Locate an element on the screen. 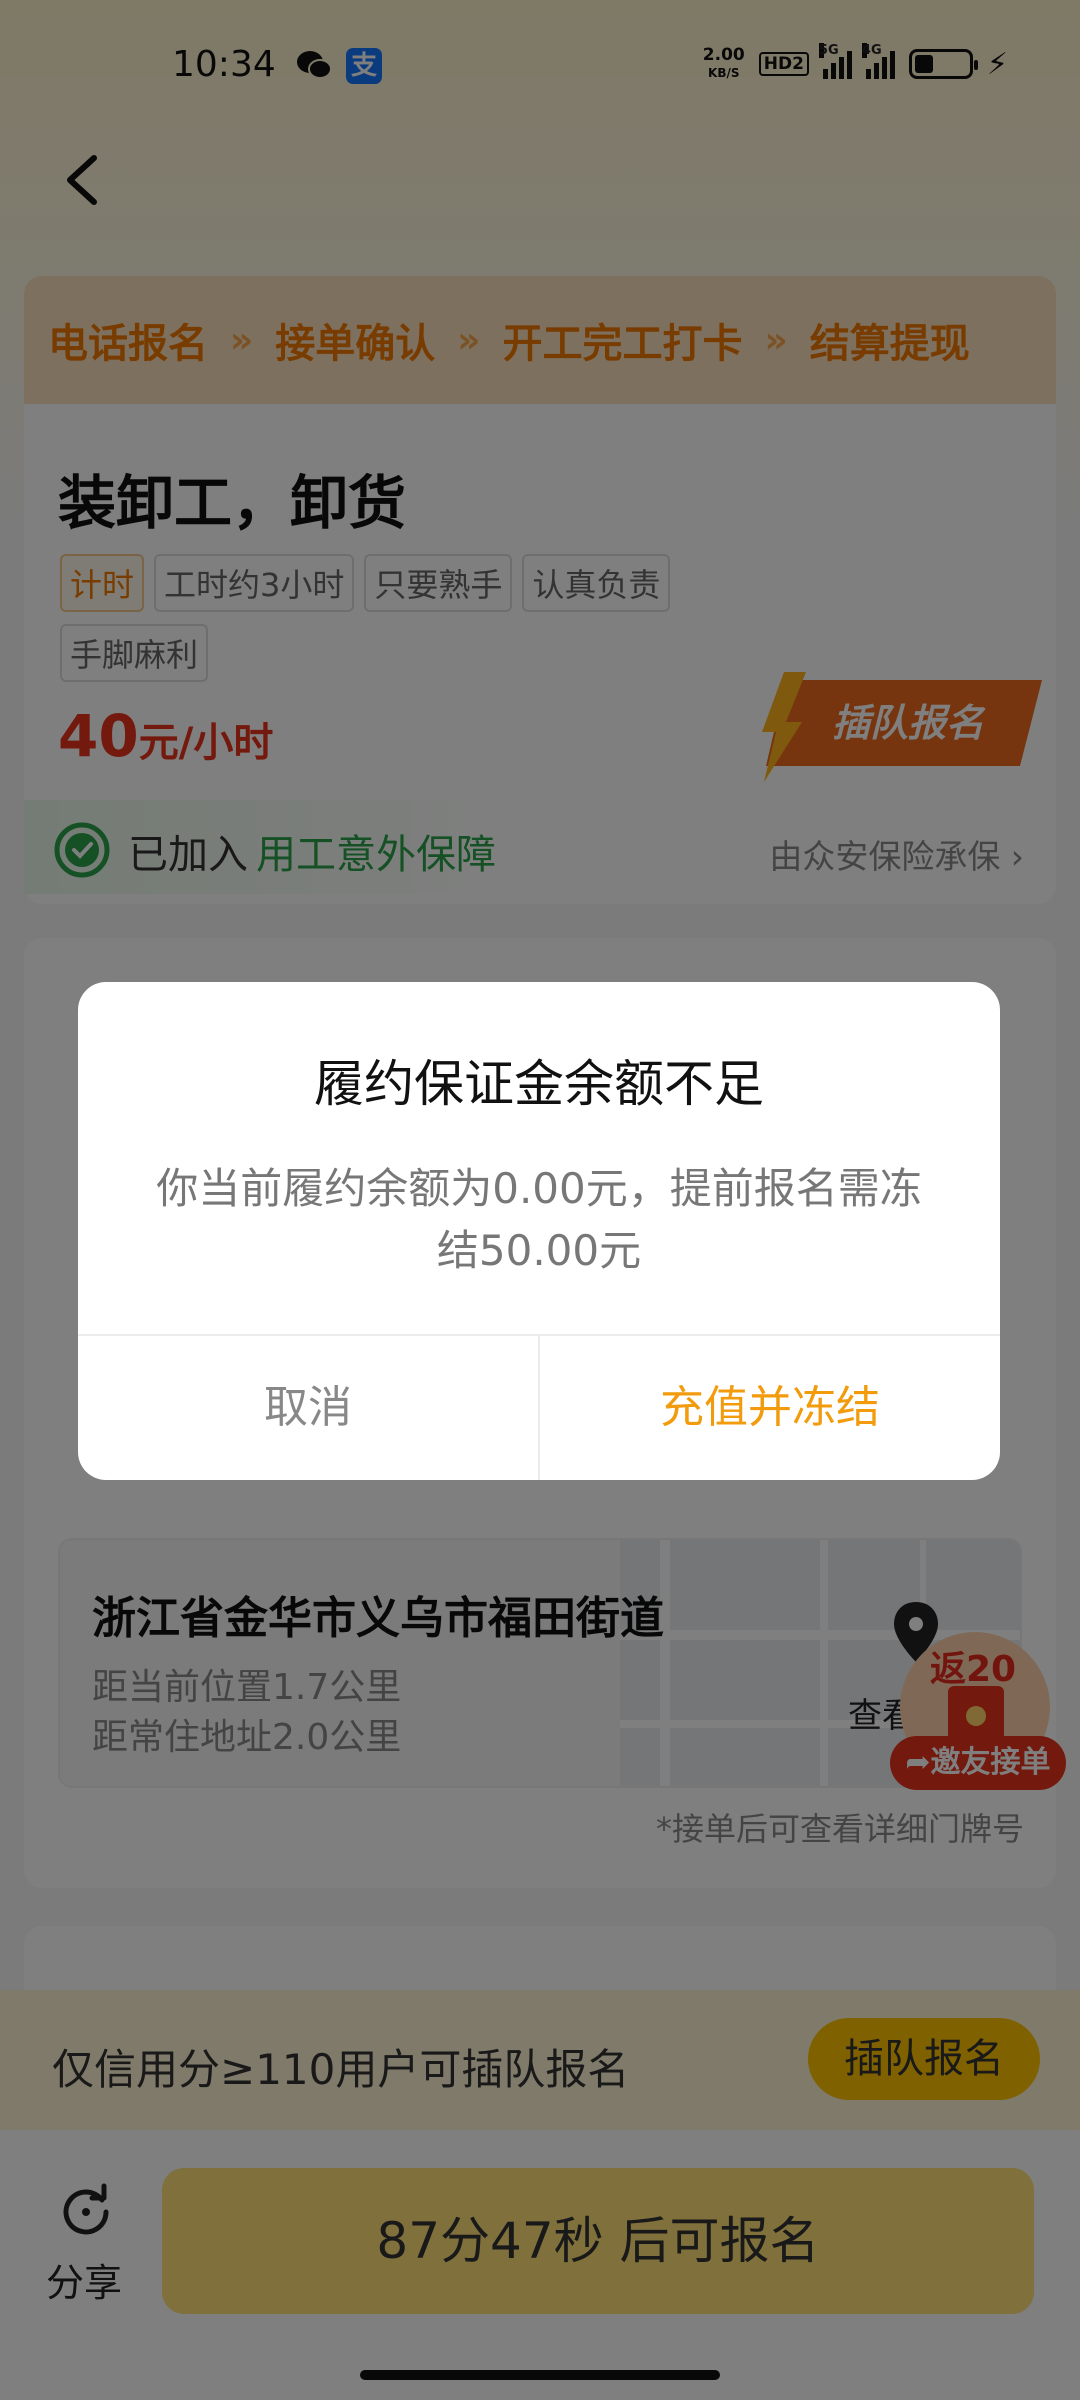  dialog-title: 履约保证金余额不足 is located at coordinates (539, 1084).